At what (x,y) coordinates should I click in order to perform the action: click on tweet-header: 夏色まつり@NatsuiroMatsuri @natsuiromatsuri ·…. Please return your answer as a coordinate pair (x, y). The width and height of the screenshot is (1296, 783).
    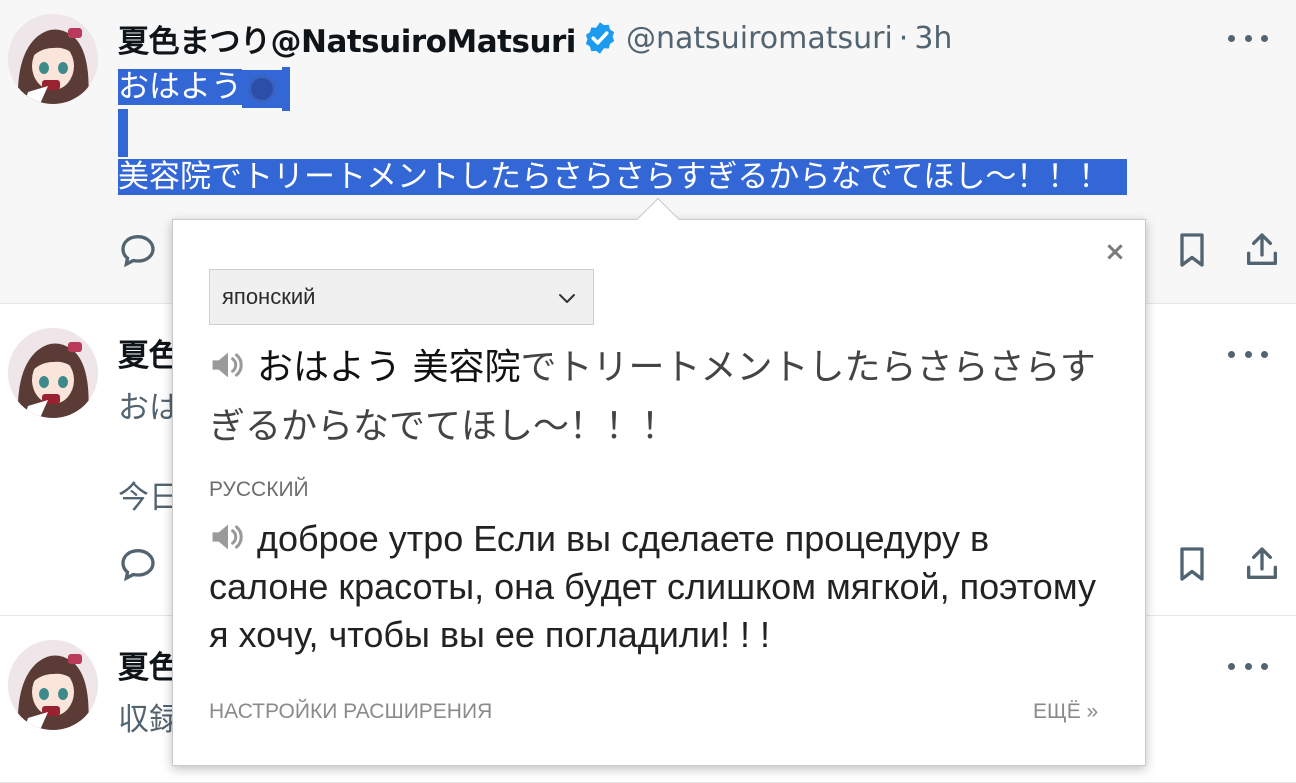
    Looking at the image, I should click on (535, 38).